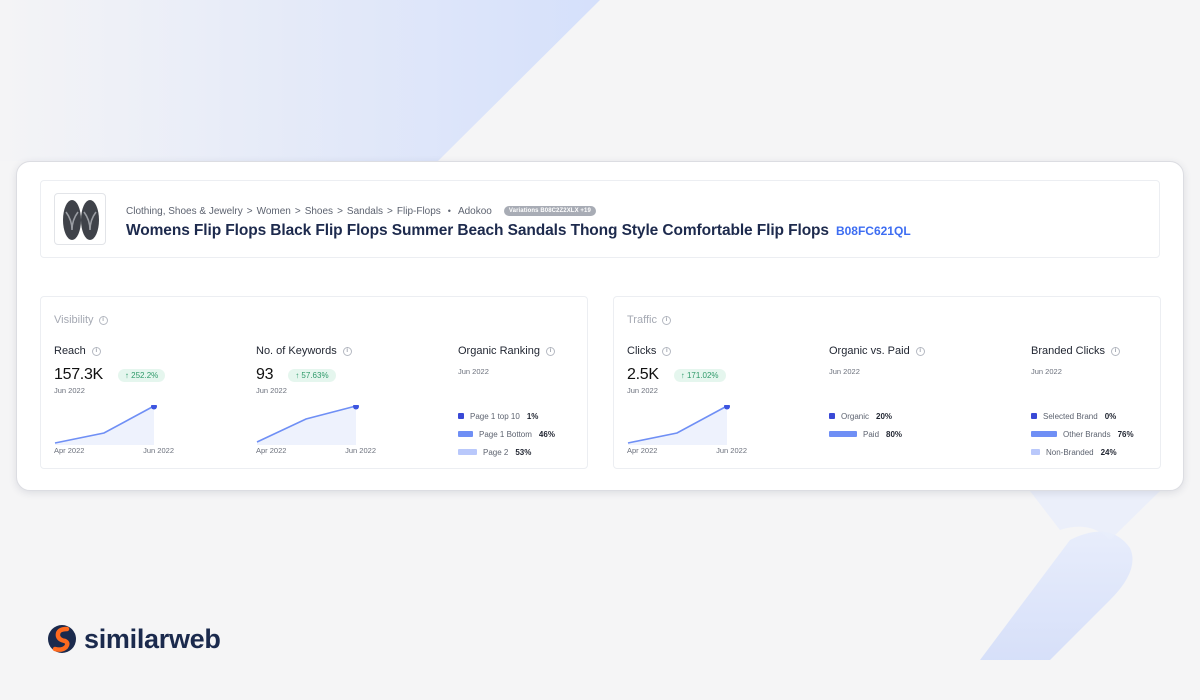 Image resolution: width=1200 pixels, height=700 pixels. What do you see at coordinates (873, 231) in the screenshot?
I see `asin-link: B08FC621QL` at bounding box center [873, 231].